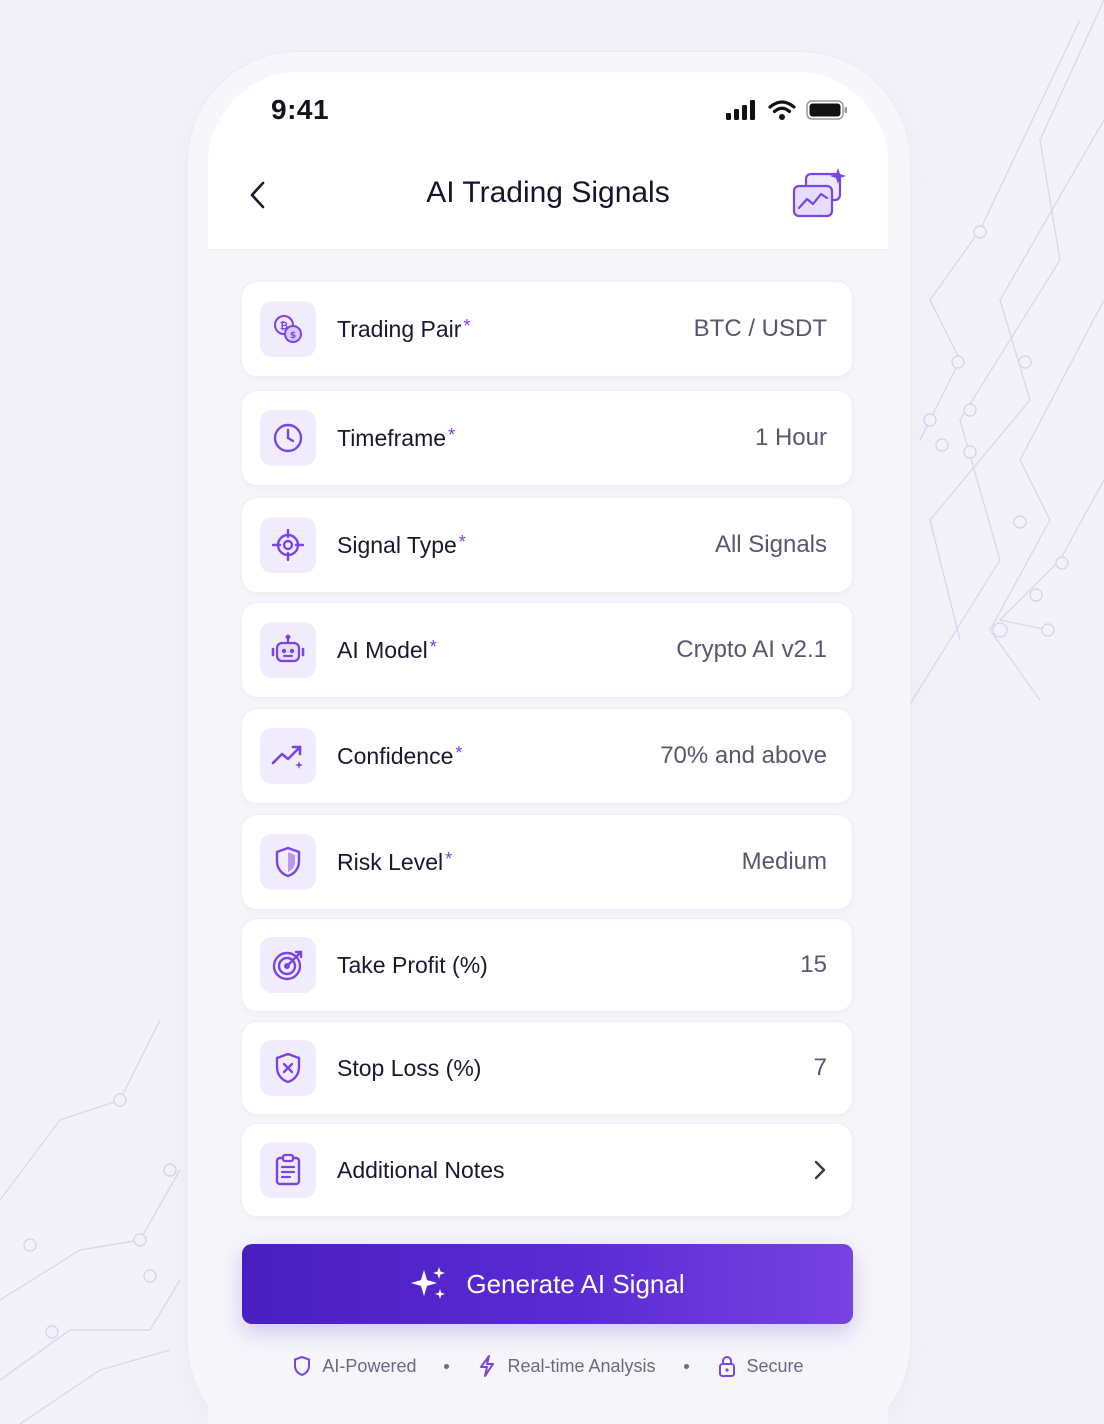  What do you see at coordinates (428, 1283) in the screenshot?
I see `sparkles-icon` at bounding box center [428, 1283].